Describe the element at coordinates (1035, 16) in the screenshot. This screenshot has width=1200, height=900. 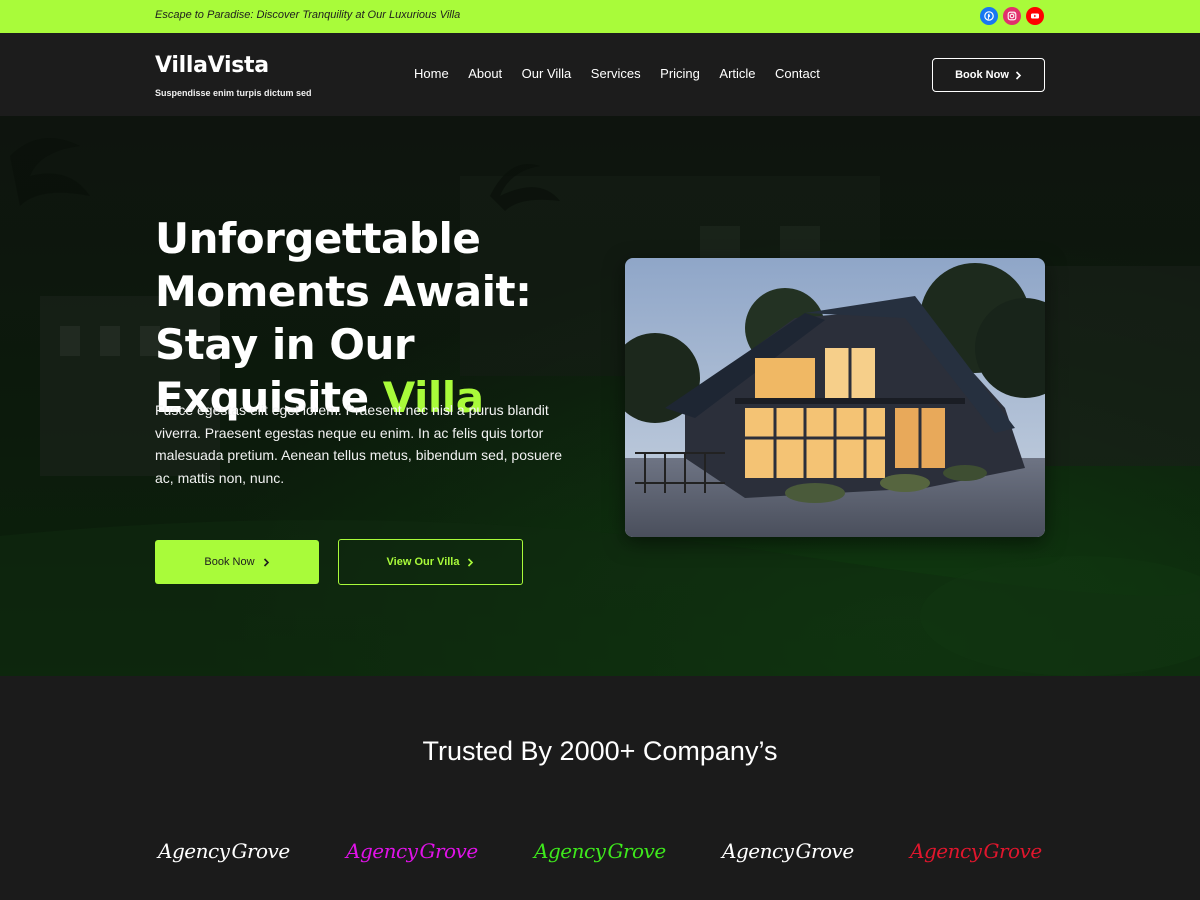
I see `youtube-icon` at that location.